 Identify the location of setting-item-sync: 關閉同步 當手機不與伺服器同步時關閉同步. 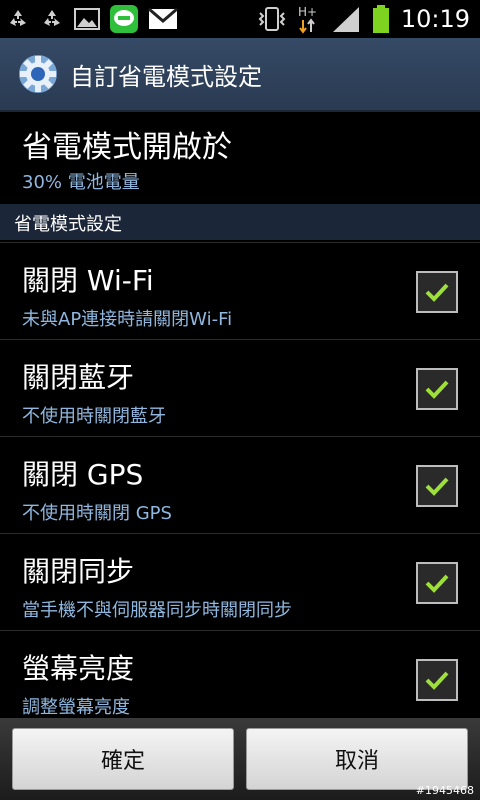
(240, 581).